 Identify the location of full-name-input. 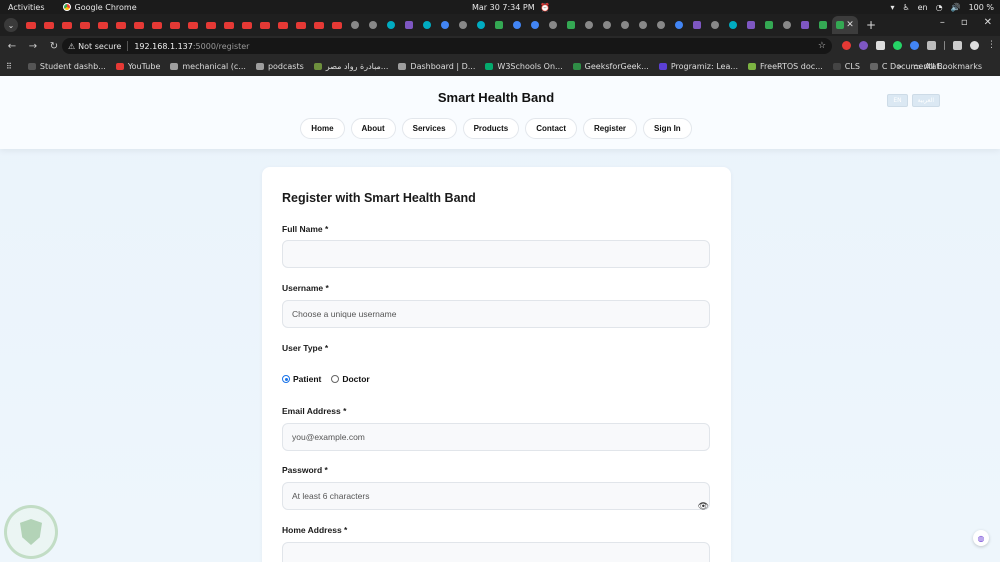
(496, 254).